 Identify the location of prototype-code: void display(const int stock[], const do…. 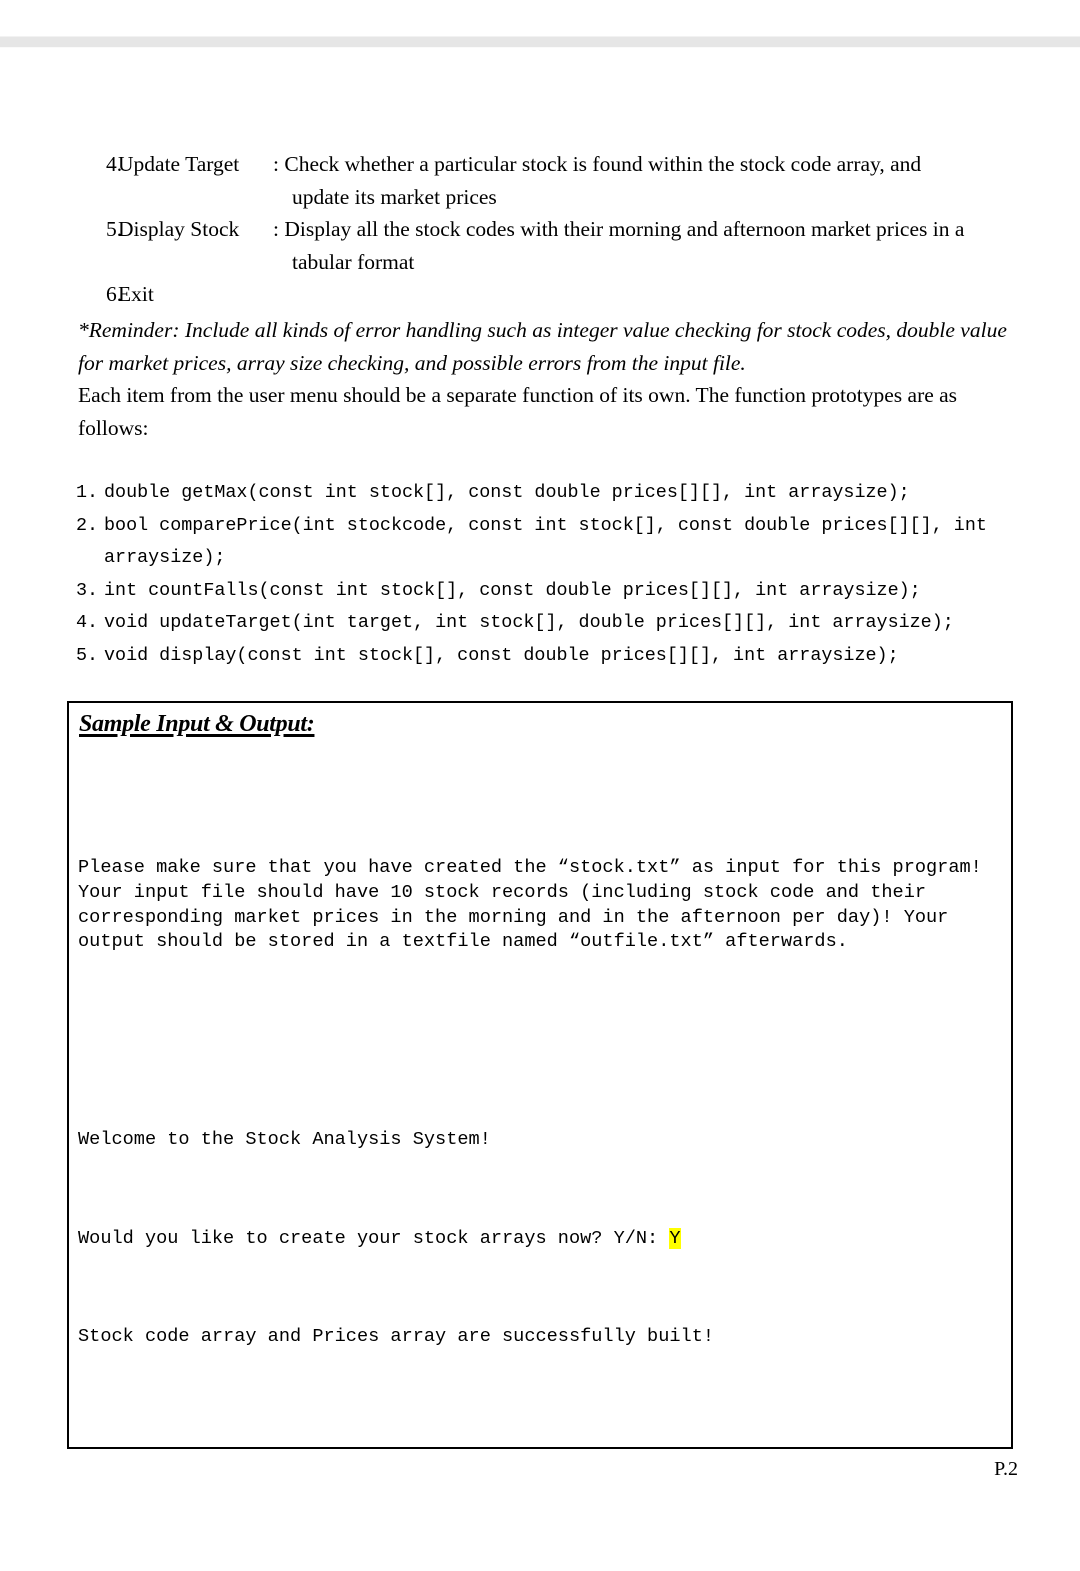
(501, 655).